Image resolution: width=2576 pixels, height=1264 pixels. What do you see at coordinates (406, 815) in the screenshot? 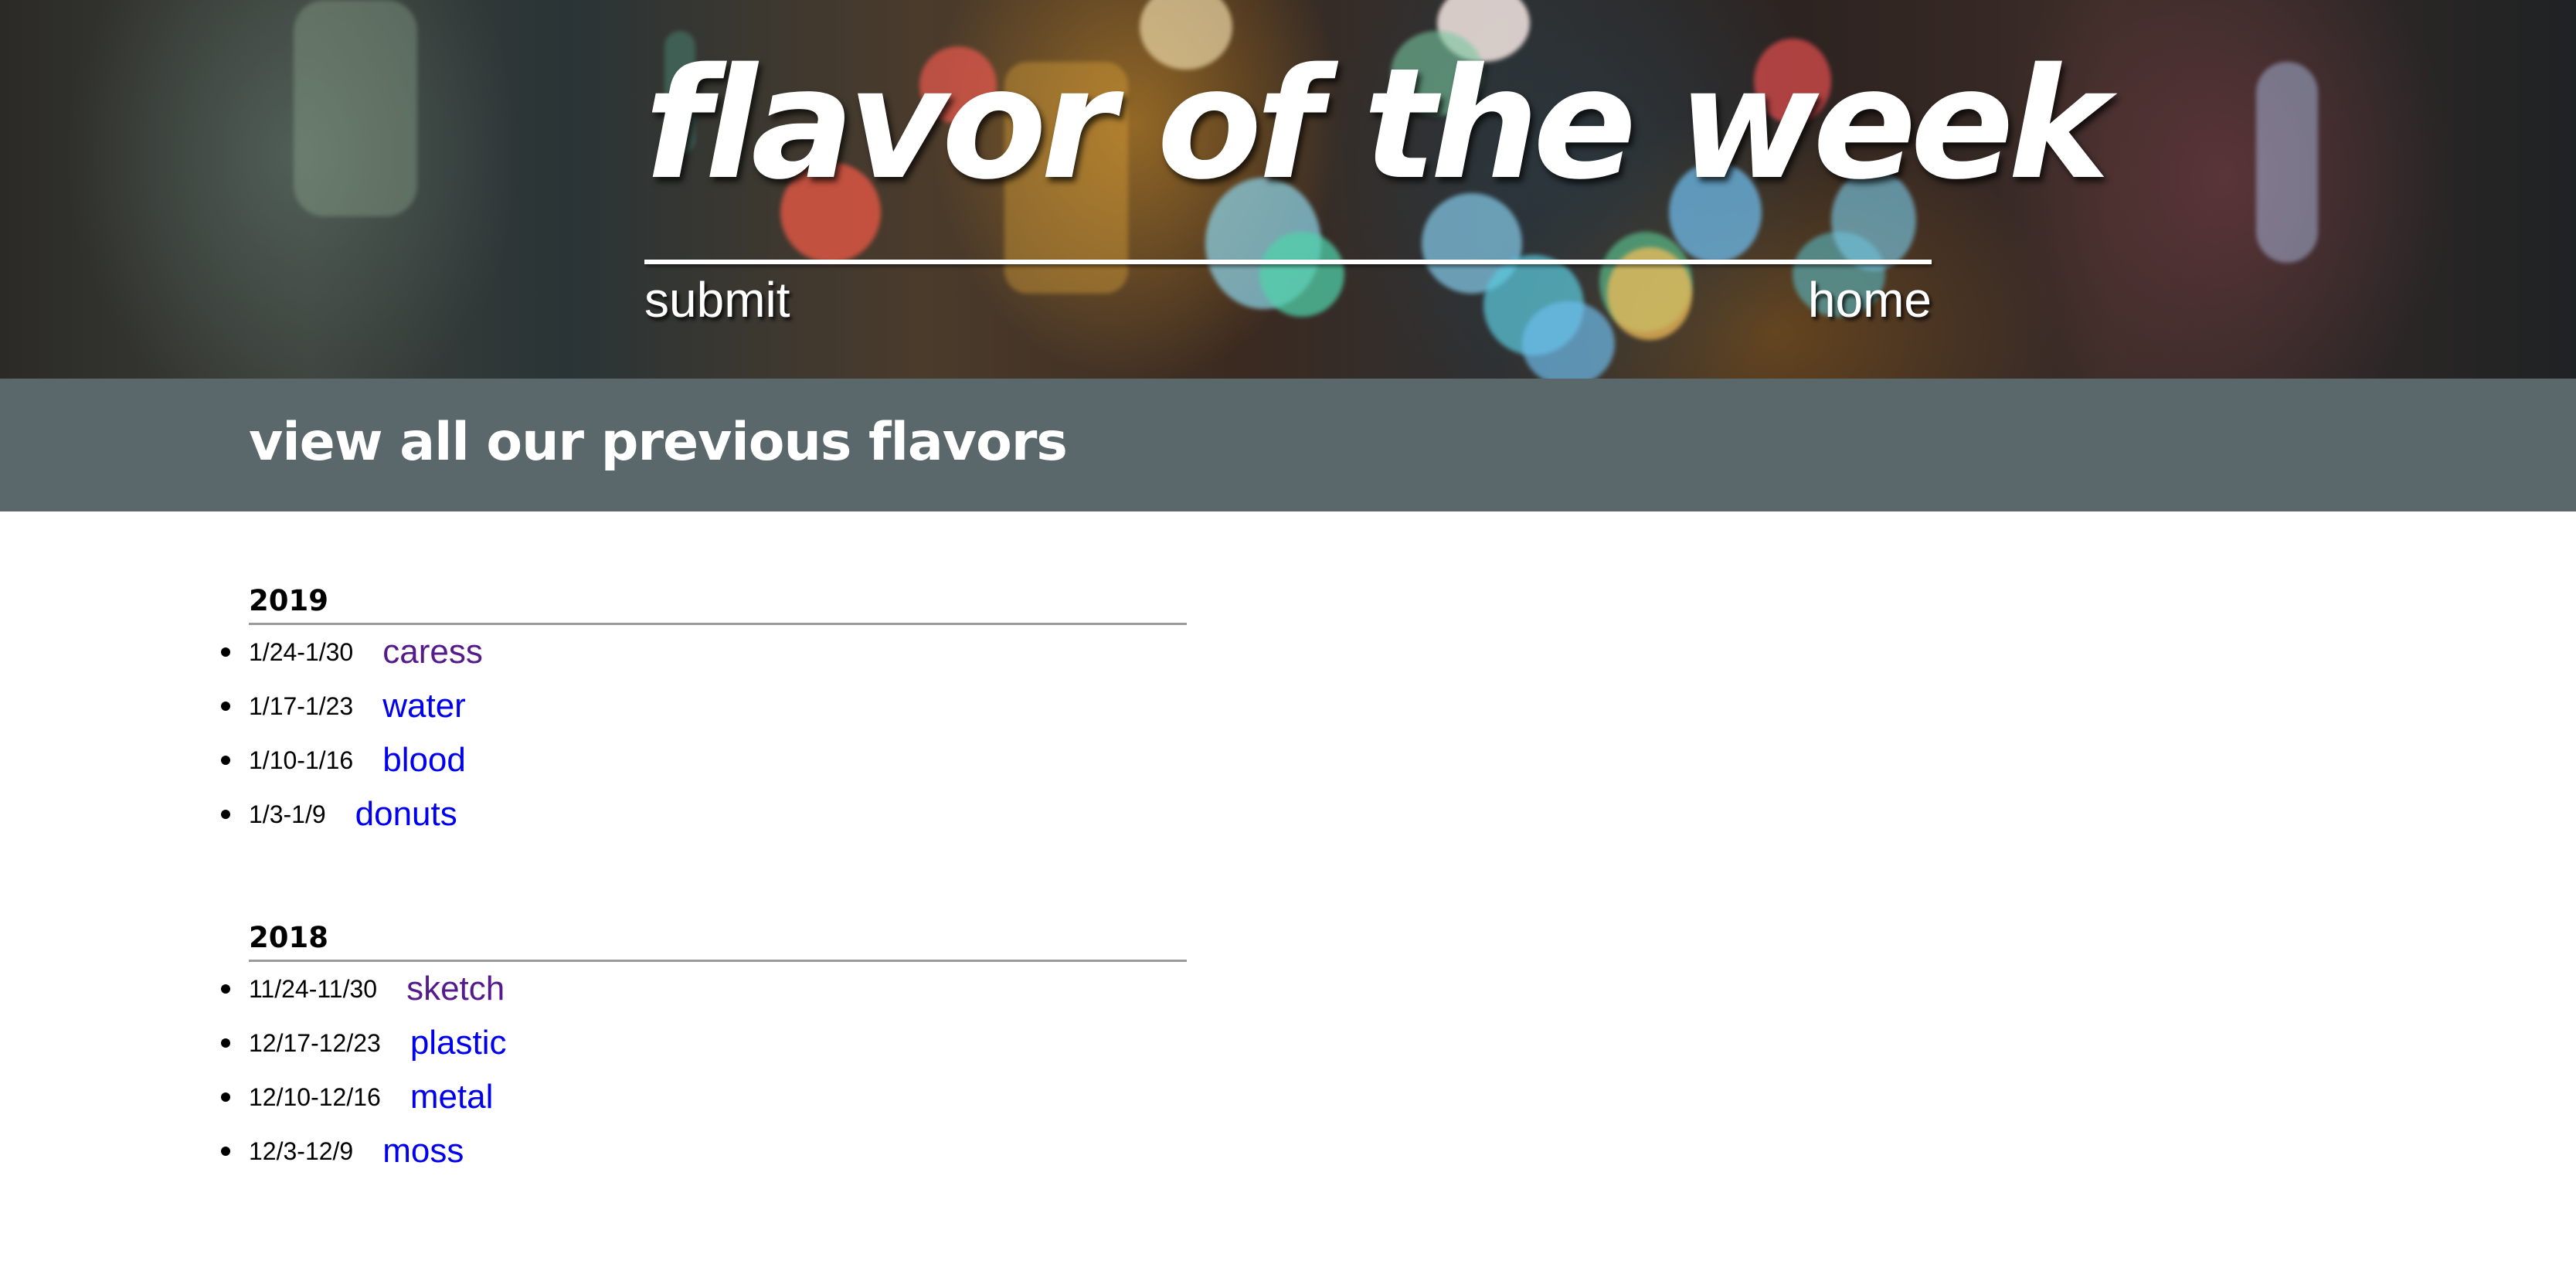
I see `flavor-link: donuts` at bounding box center [406, 815].